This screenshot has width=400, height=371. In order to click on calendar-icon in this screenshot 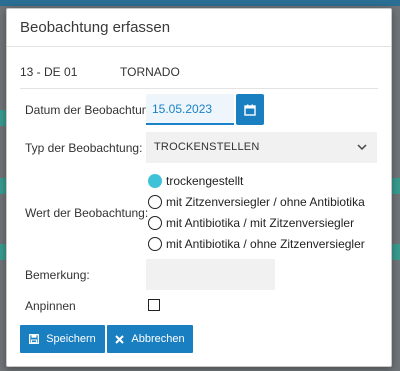, I will do `click(250, 110)`.